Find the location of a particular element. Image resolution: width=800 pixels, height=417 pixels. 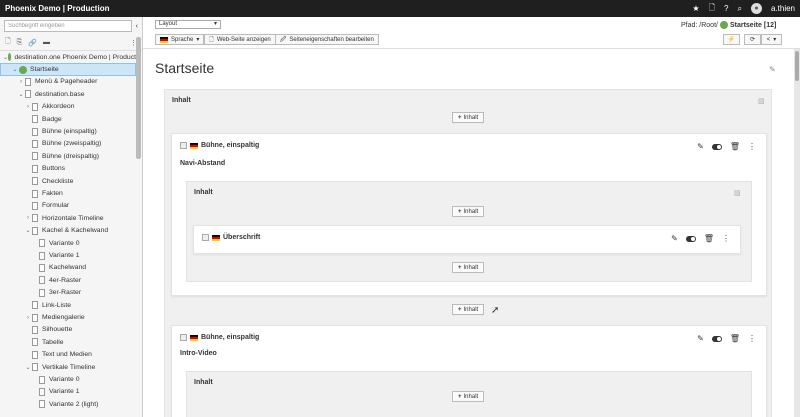

tree-node-label: Kachelwand is located at coordinates (68, 268).